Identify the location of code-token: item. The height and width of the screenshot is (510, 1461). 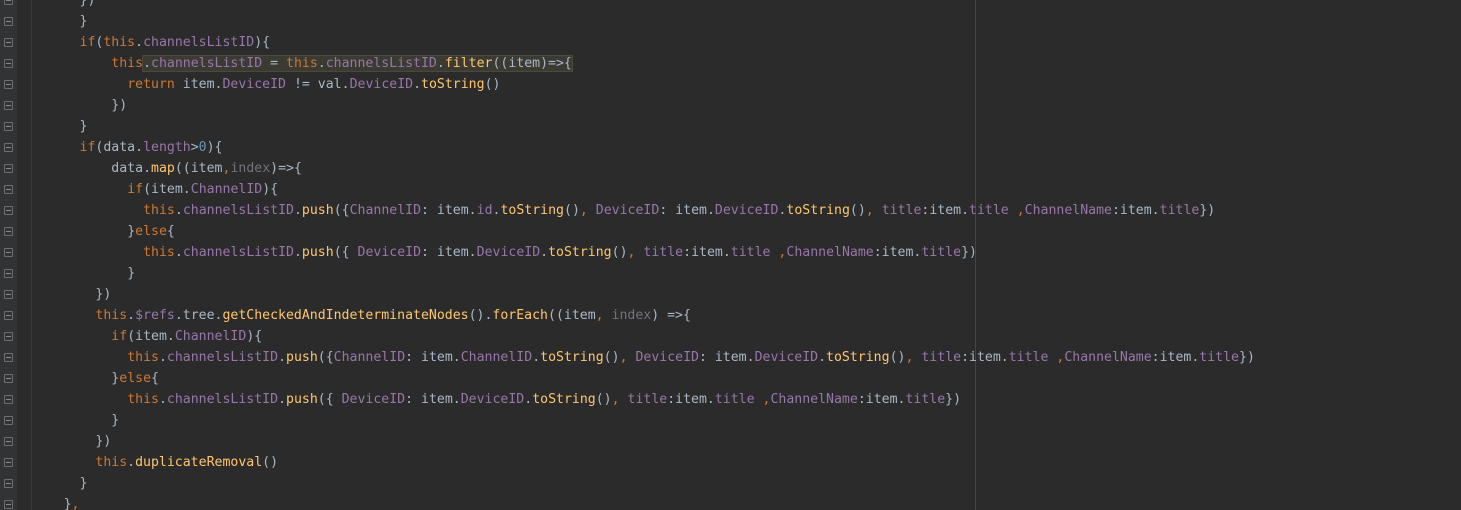
(198, 84).